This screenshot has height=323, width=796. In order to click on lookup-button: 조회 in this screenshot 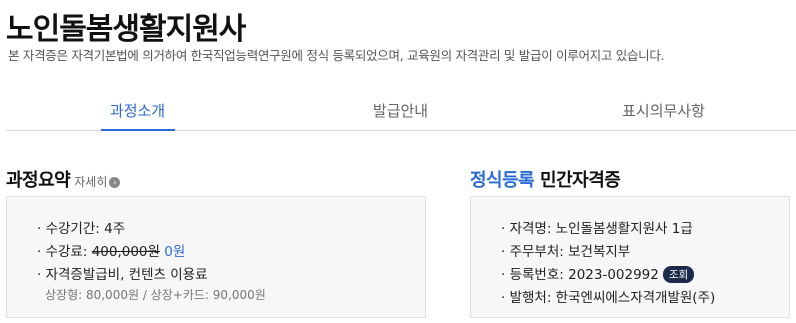, I will do `click(678, 274)`.